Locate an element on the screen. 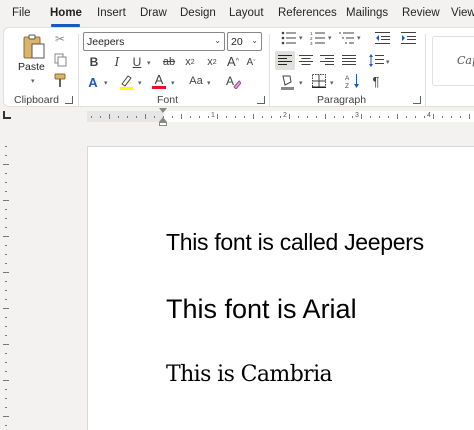  tab-design: Design is located at coordinates (198, 13).